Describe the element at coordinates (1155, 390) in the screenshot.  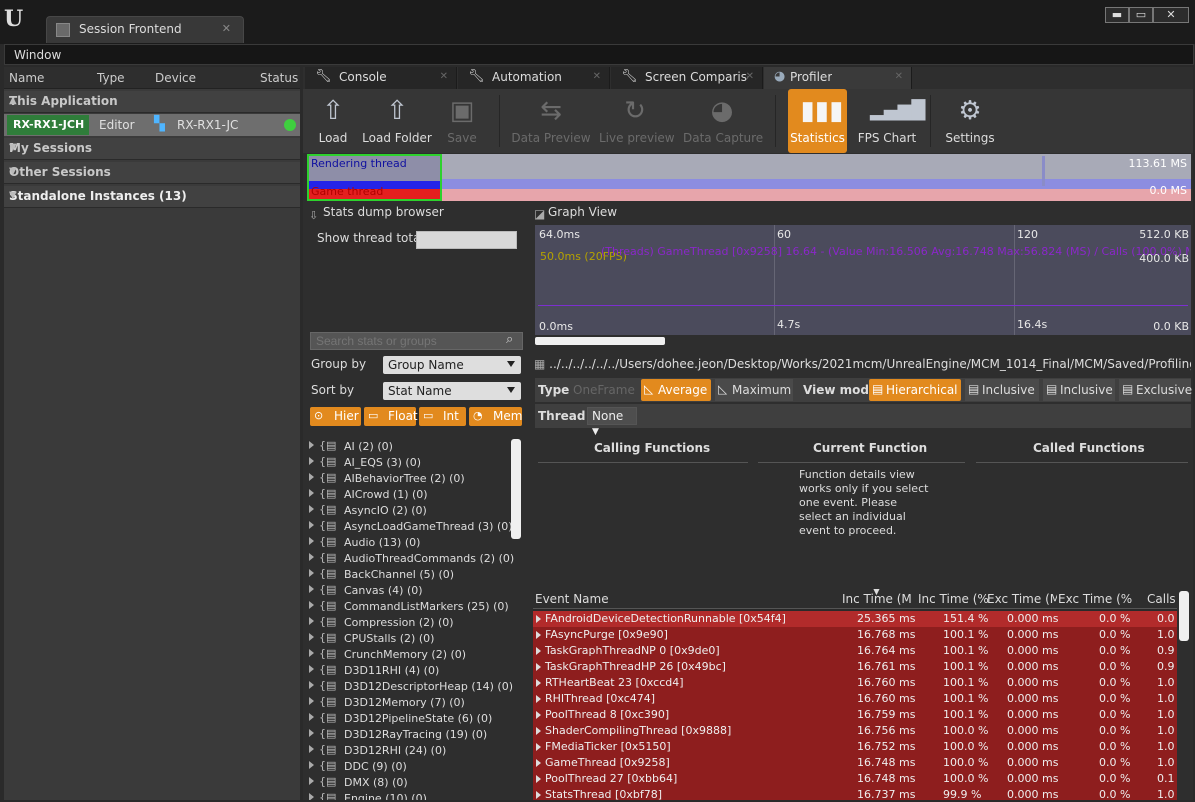
I see `exclusive-button: ▤ Exclusive` at that location.